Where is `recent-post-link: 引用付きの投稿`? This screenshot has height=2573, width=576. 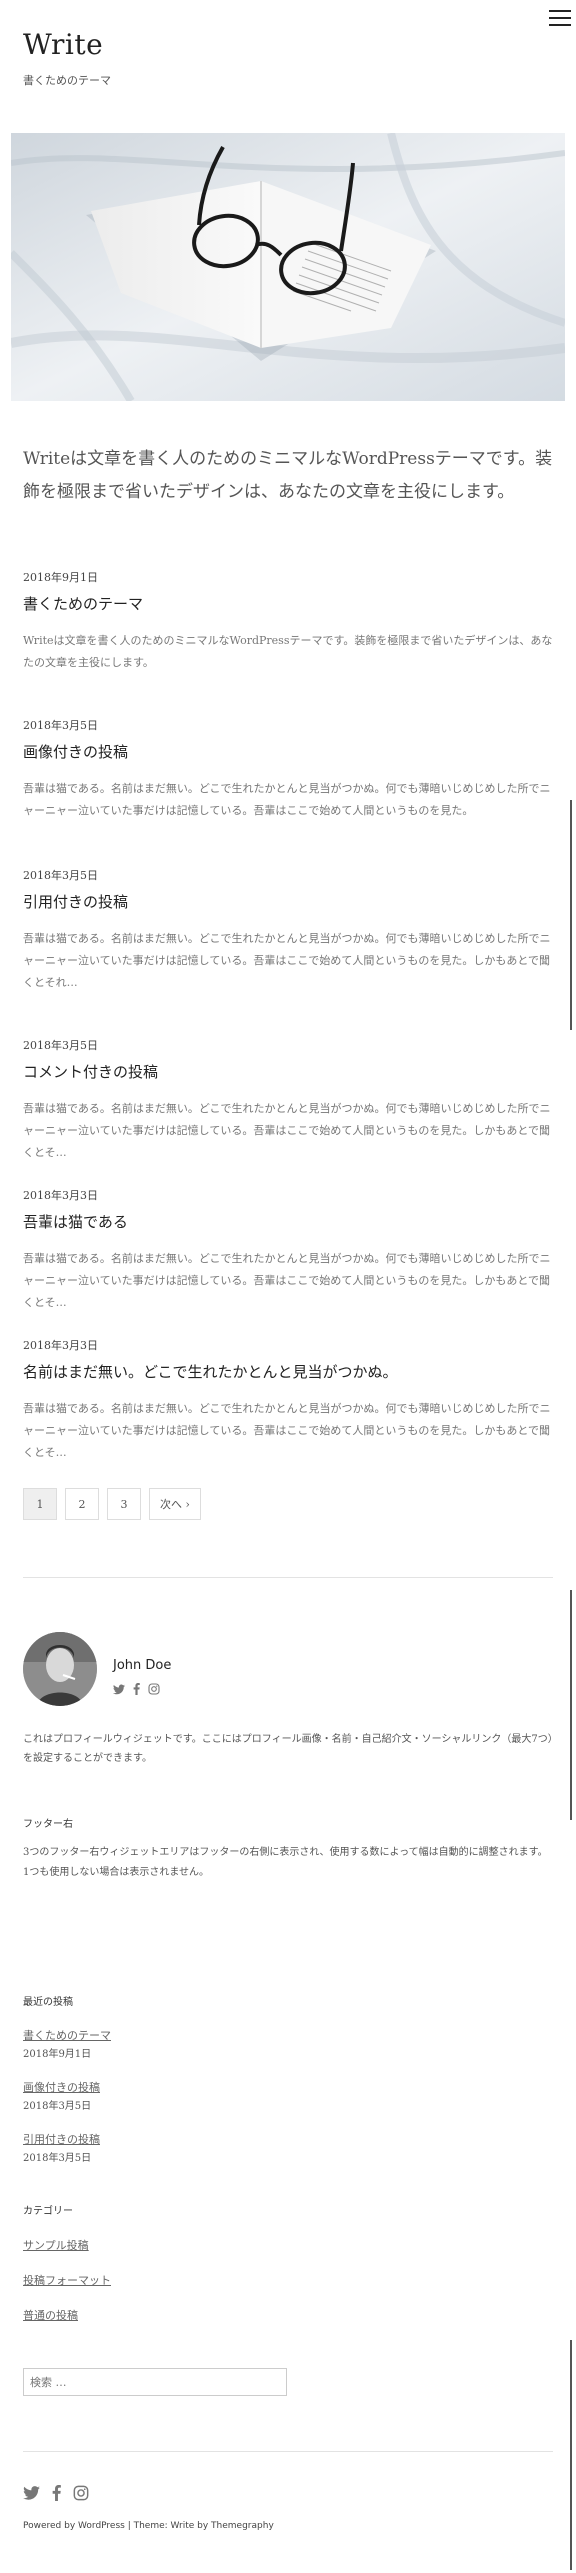 recent-post-link: 引用付きの投稿 is located at coordinates (61, 2139).